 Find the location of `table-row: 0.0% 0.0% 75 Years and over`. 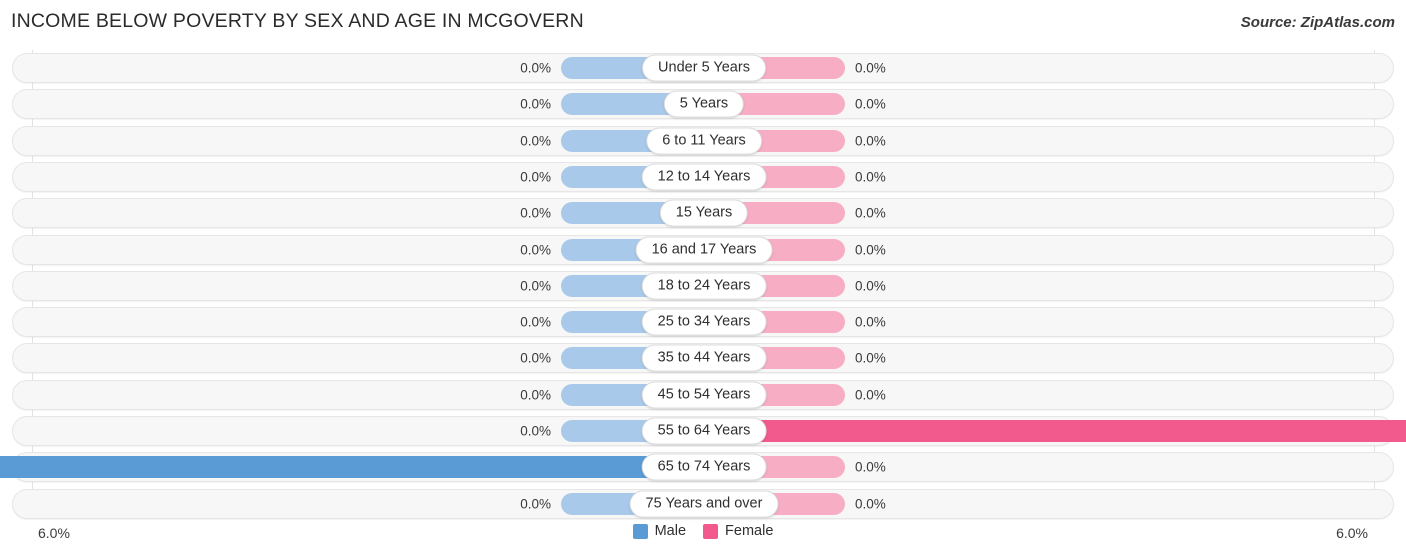

table-row: 0.0% 0.0% 75 Years and over is located at coordinates (703, 503).